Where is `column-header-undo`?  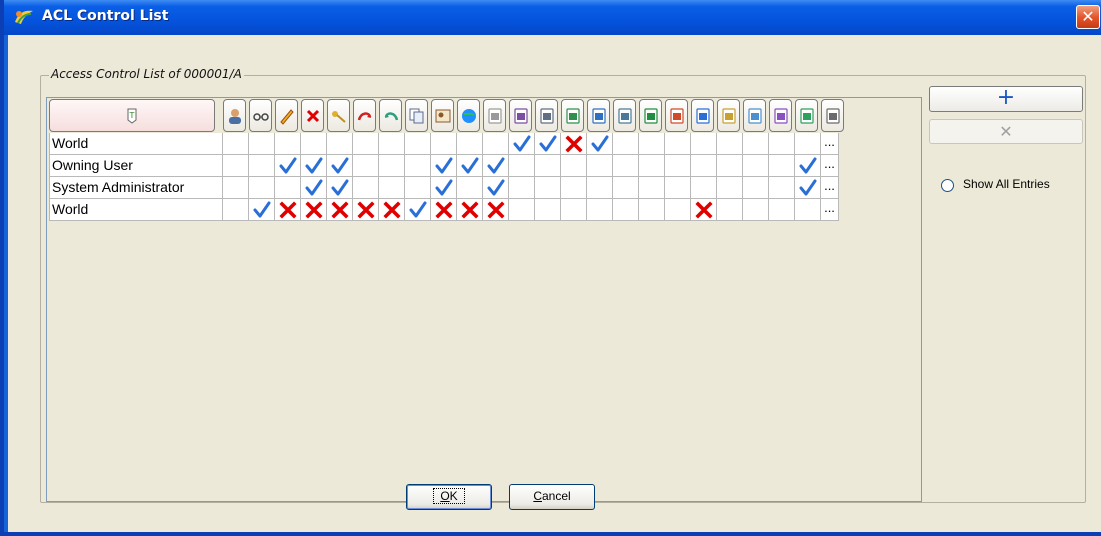 column-header-undo is located at coordinates (390, 115).